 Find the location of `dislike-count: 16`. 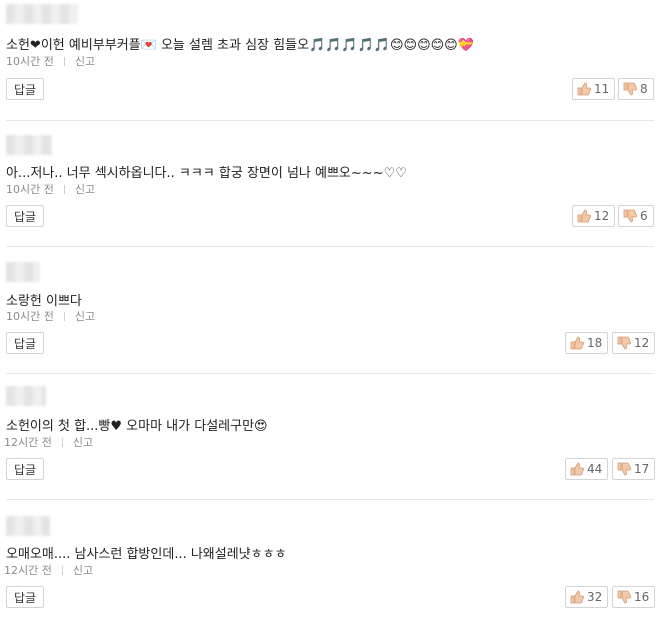

dislike-count: 16 is located at coordinates (642, 597).